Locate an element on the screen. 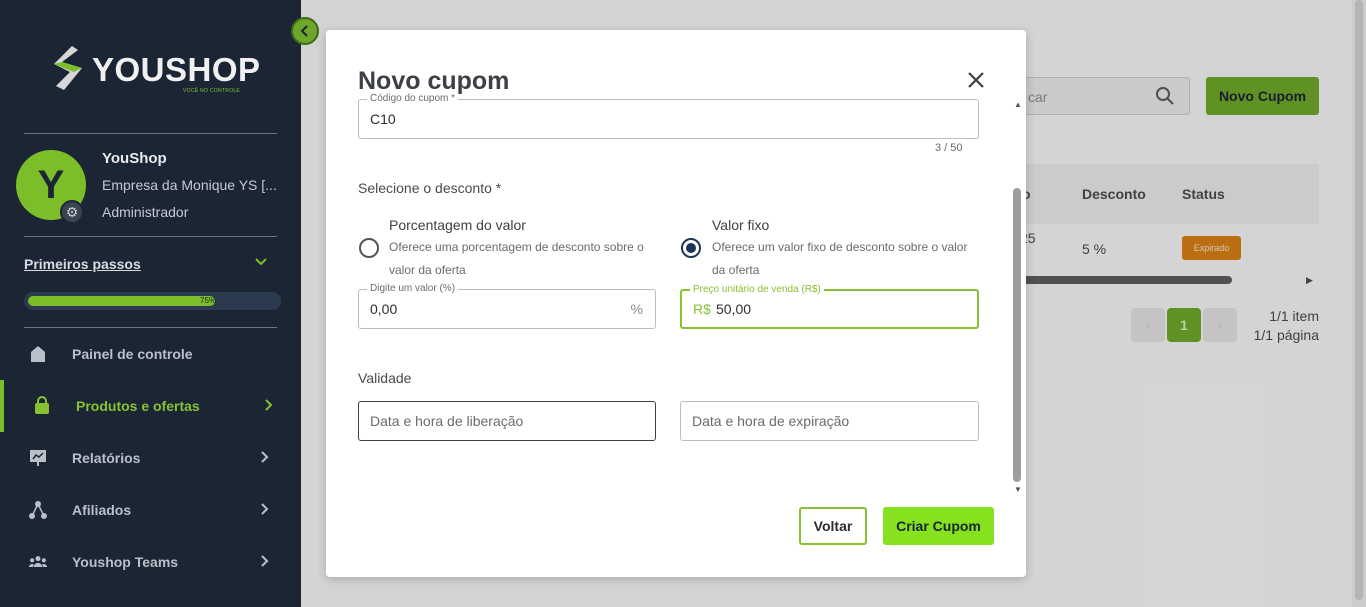  affiliates-icon is located at coordinates (38, 510).